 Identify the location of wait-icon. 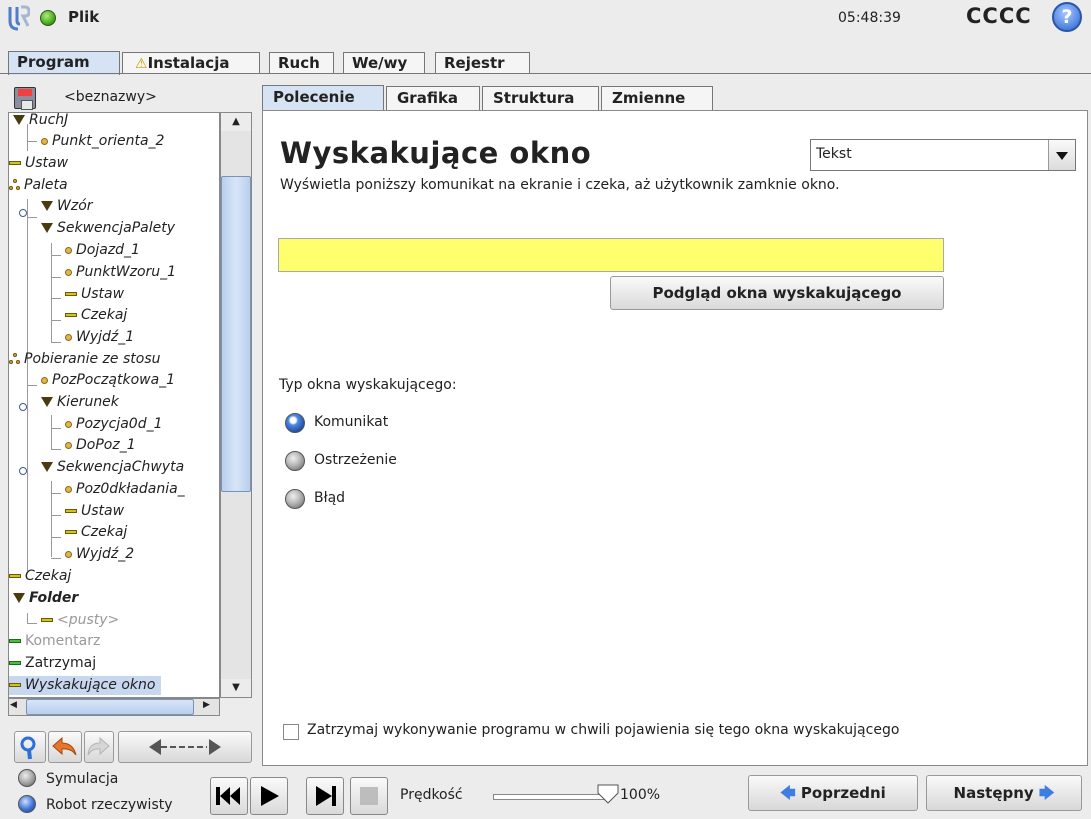
(71, 315).